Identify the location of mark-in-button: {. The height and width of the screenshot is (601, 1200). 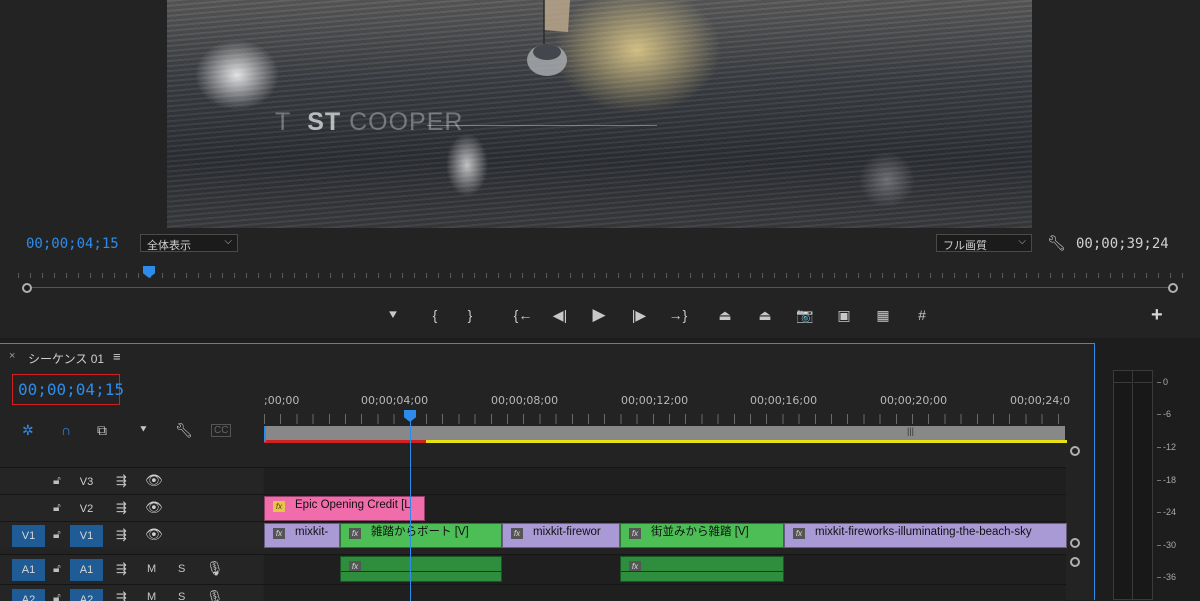
(435, 315).